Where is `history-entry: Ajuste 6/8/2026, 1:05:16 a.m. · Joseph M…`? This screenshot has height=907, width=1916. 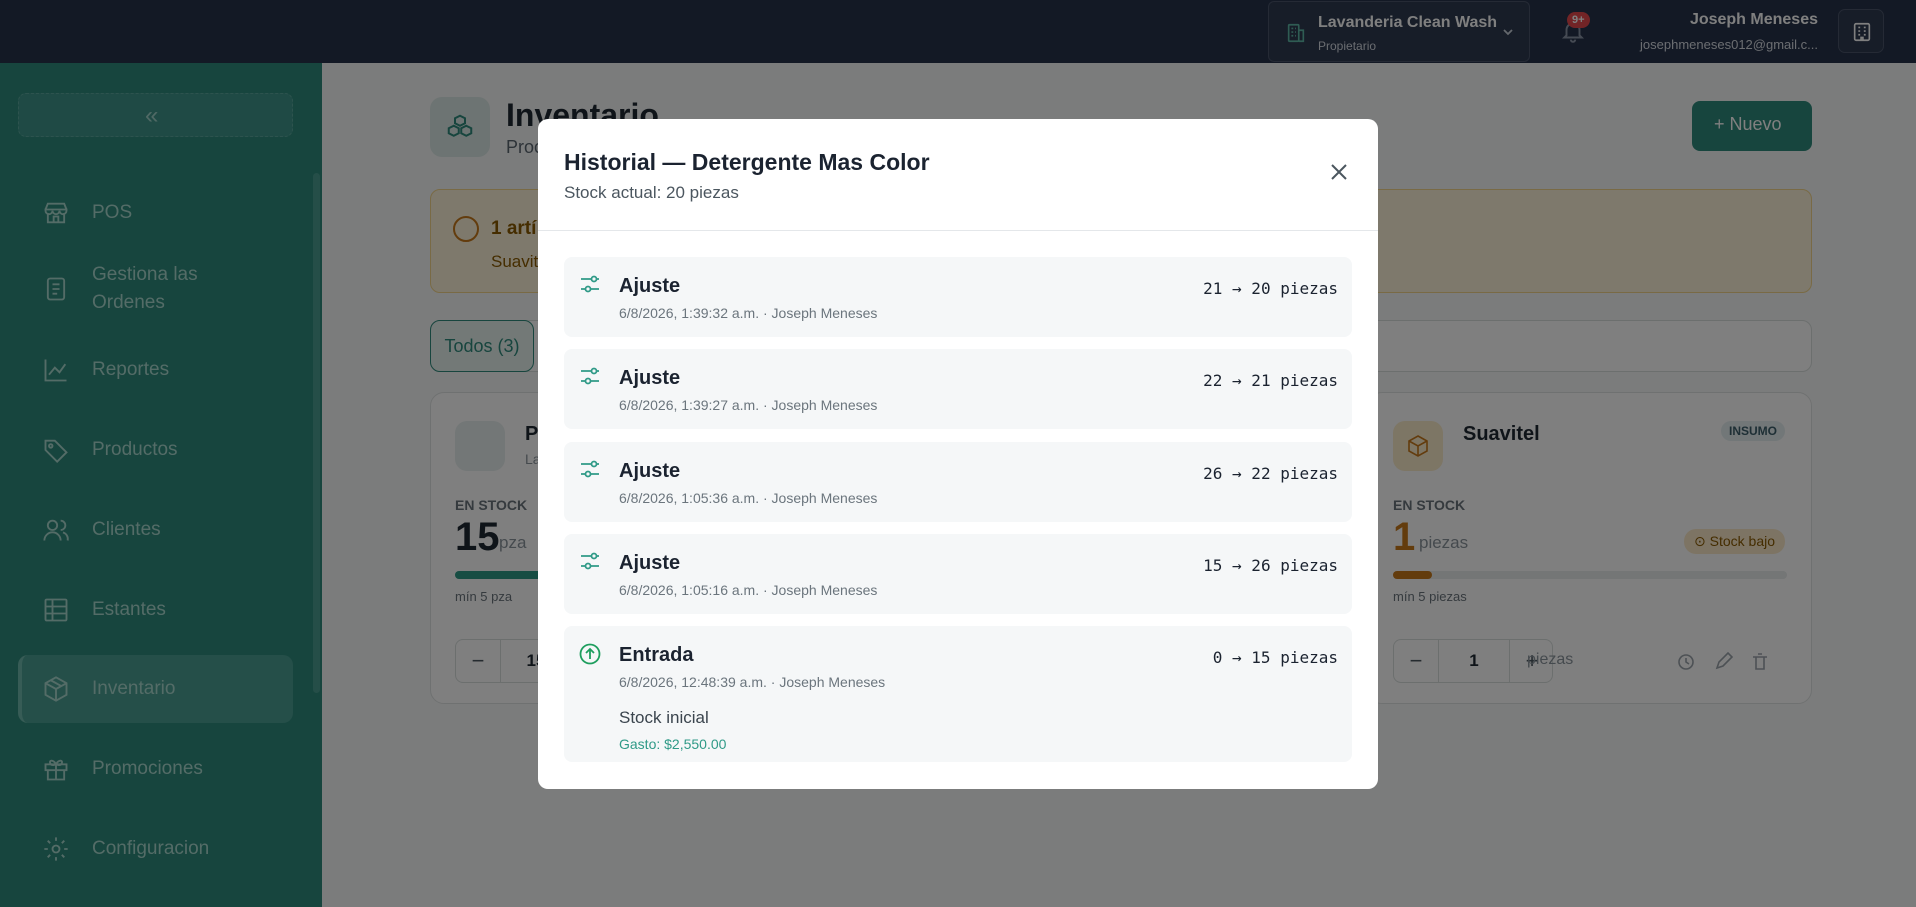
history-entry: Ajuste 6/8/2026, 1:05:16 a.m. · Joseph M… is located at coordinates (958, 574).